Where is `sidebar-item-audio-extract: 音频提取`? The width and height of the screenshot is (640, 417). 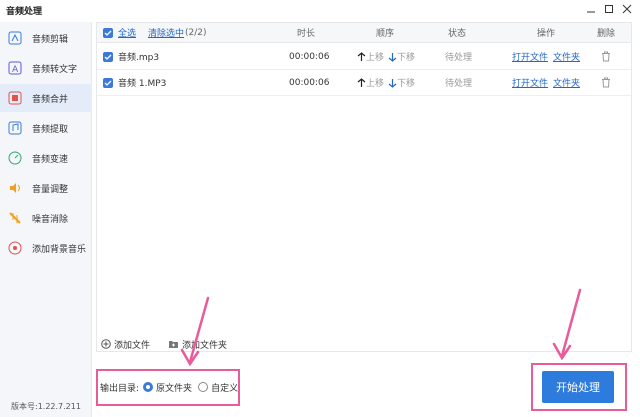 sidebar-item-audio-extract: 音频提取 is located at coordinates (46, 128).